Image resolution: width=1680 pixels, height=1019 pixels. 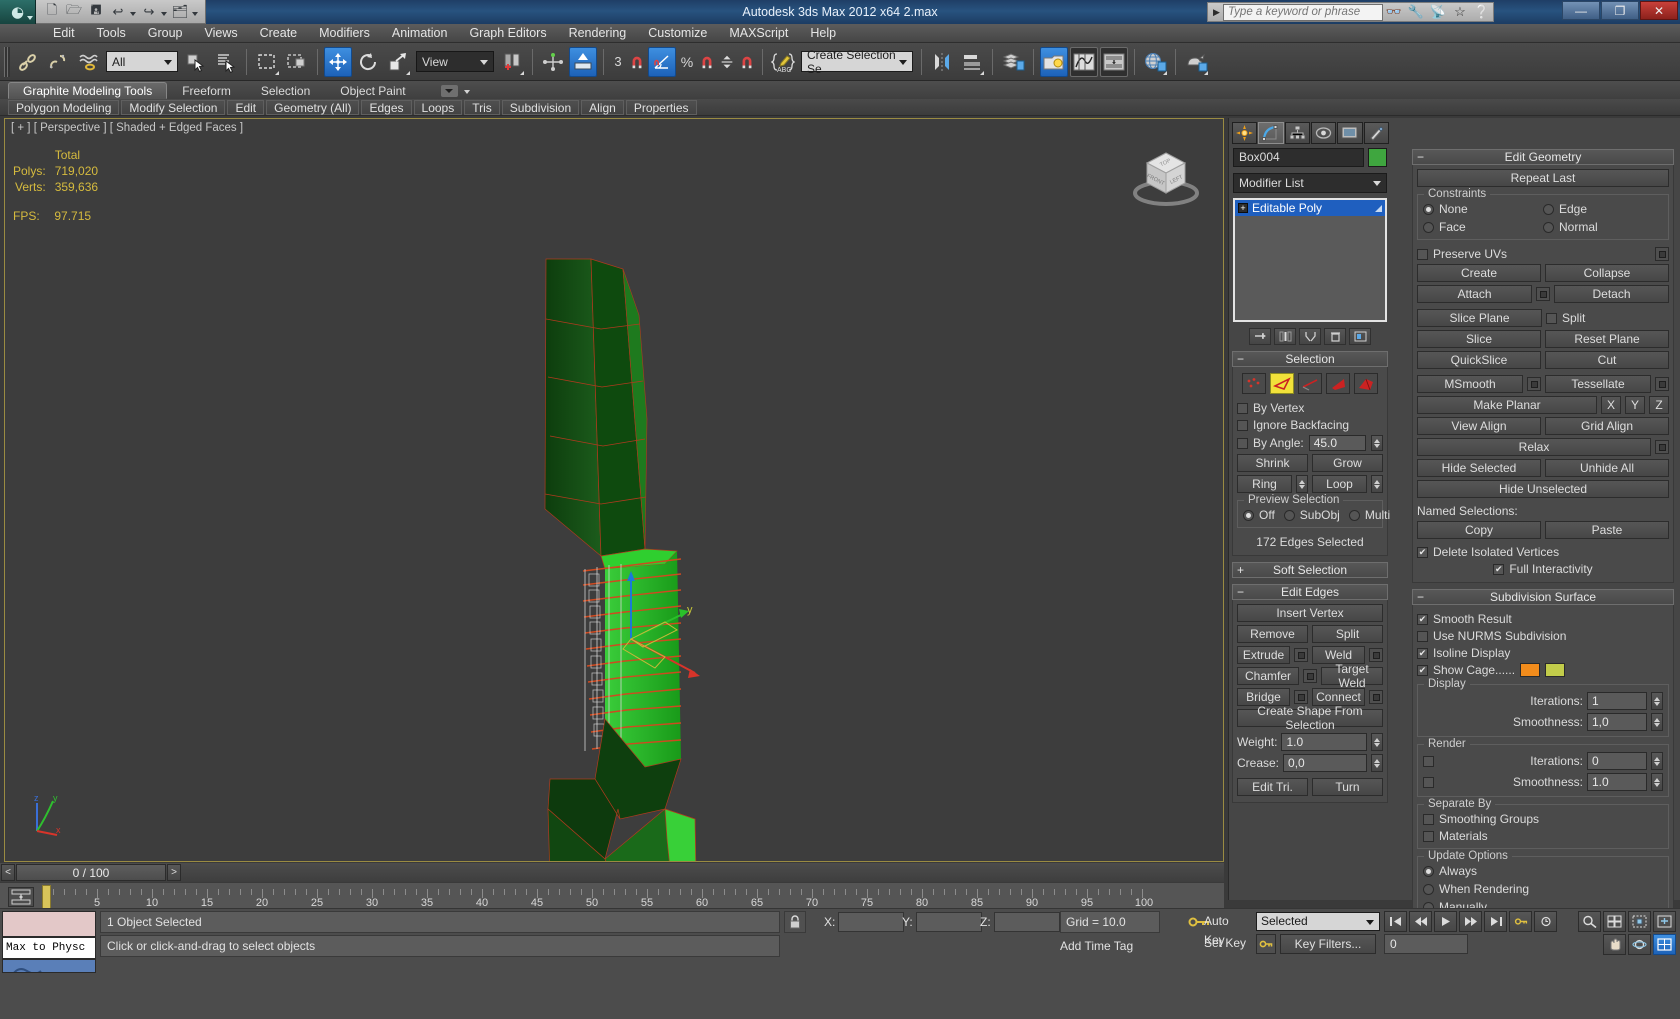 I want to click on render-smoothness-checkbox, so click(x=1428, y=782).